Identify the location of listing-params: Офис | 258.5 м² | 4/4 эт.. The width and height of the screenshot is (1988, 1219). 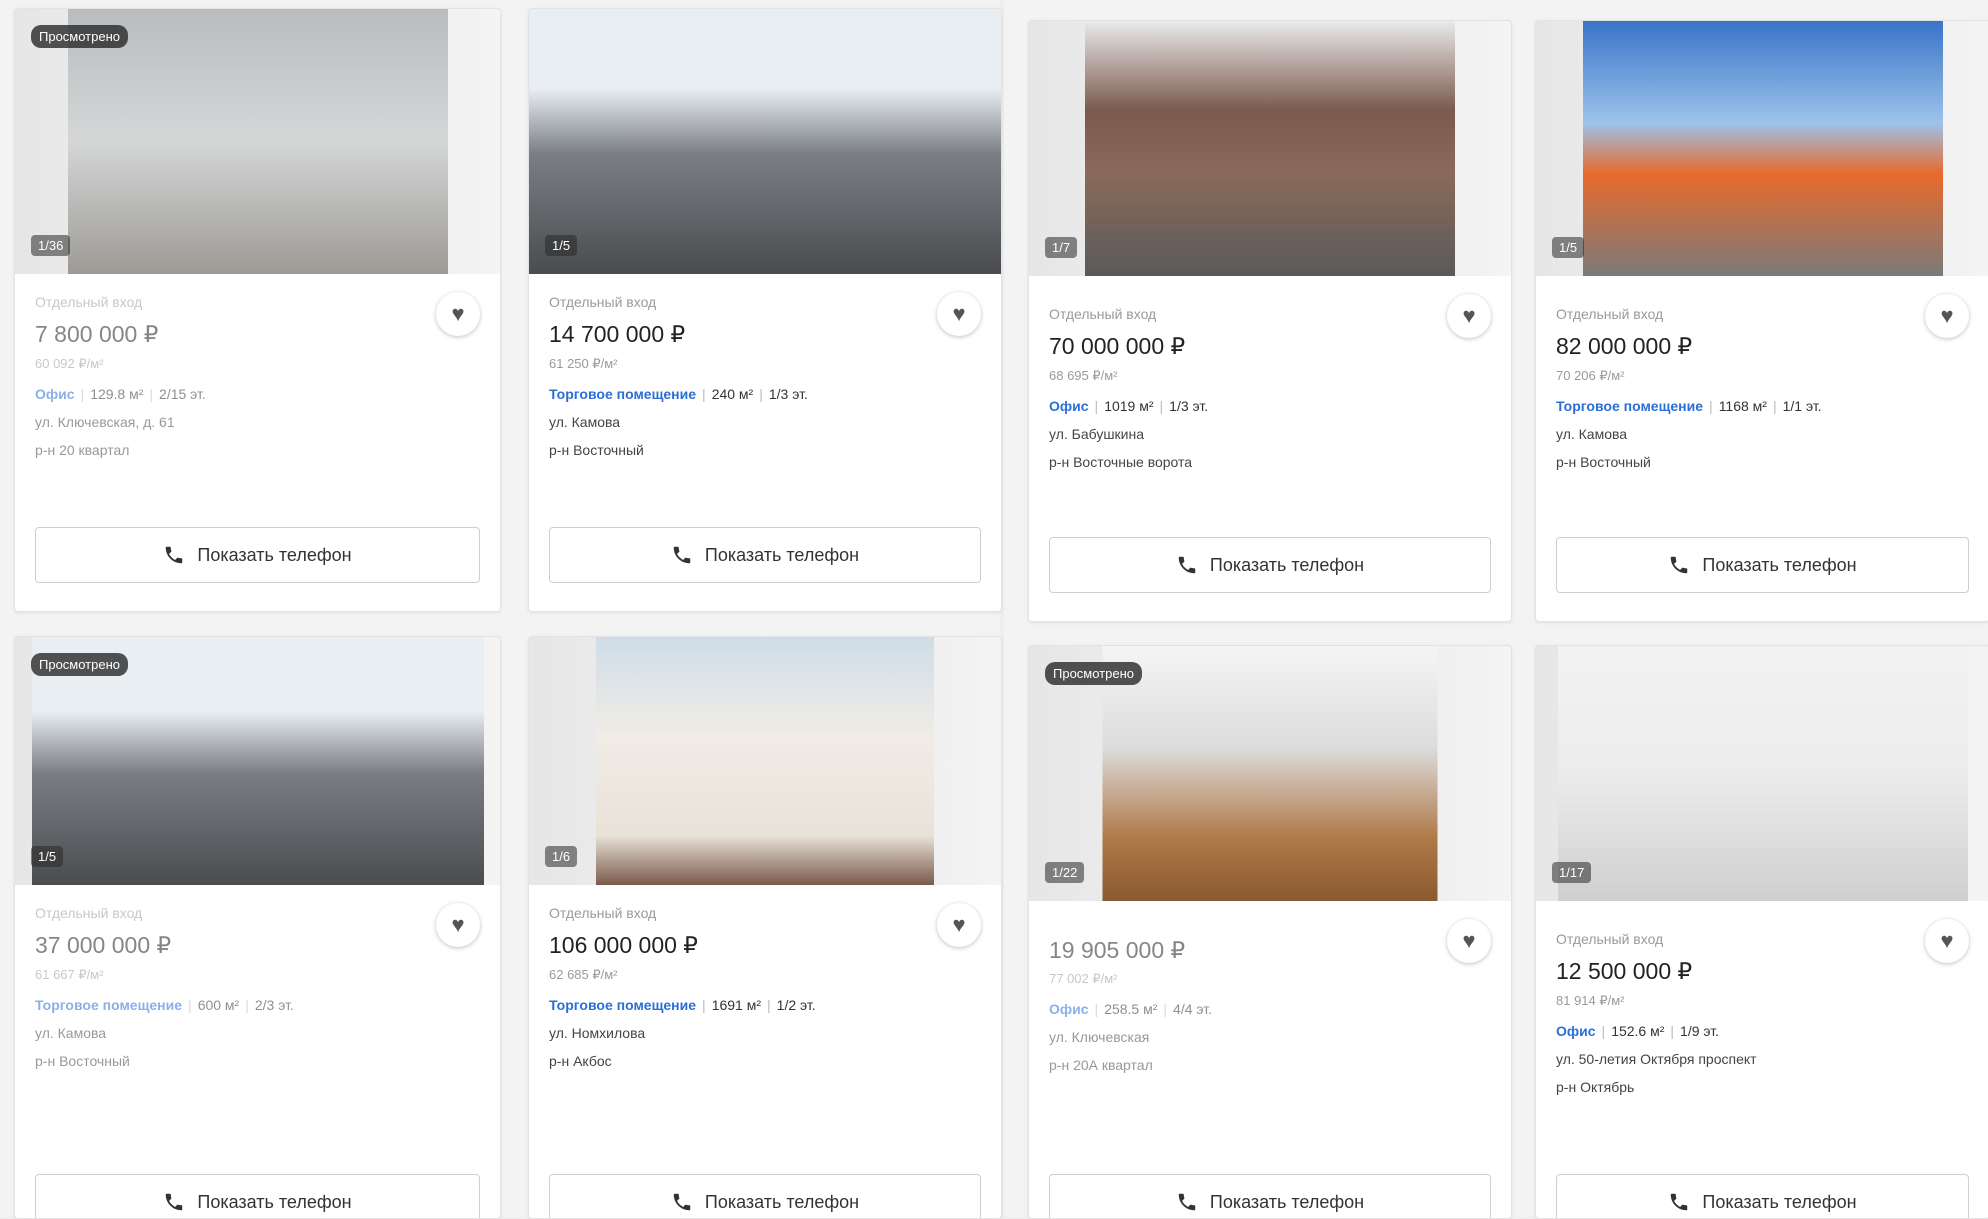
(1130, 1009).